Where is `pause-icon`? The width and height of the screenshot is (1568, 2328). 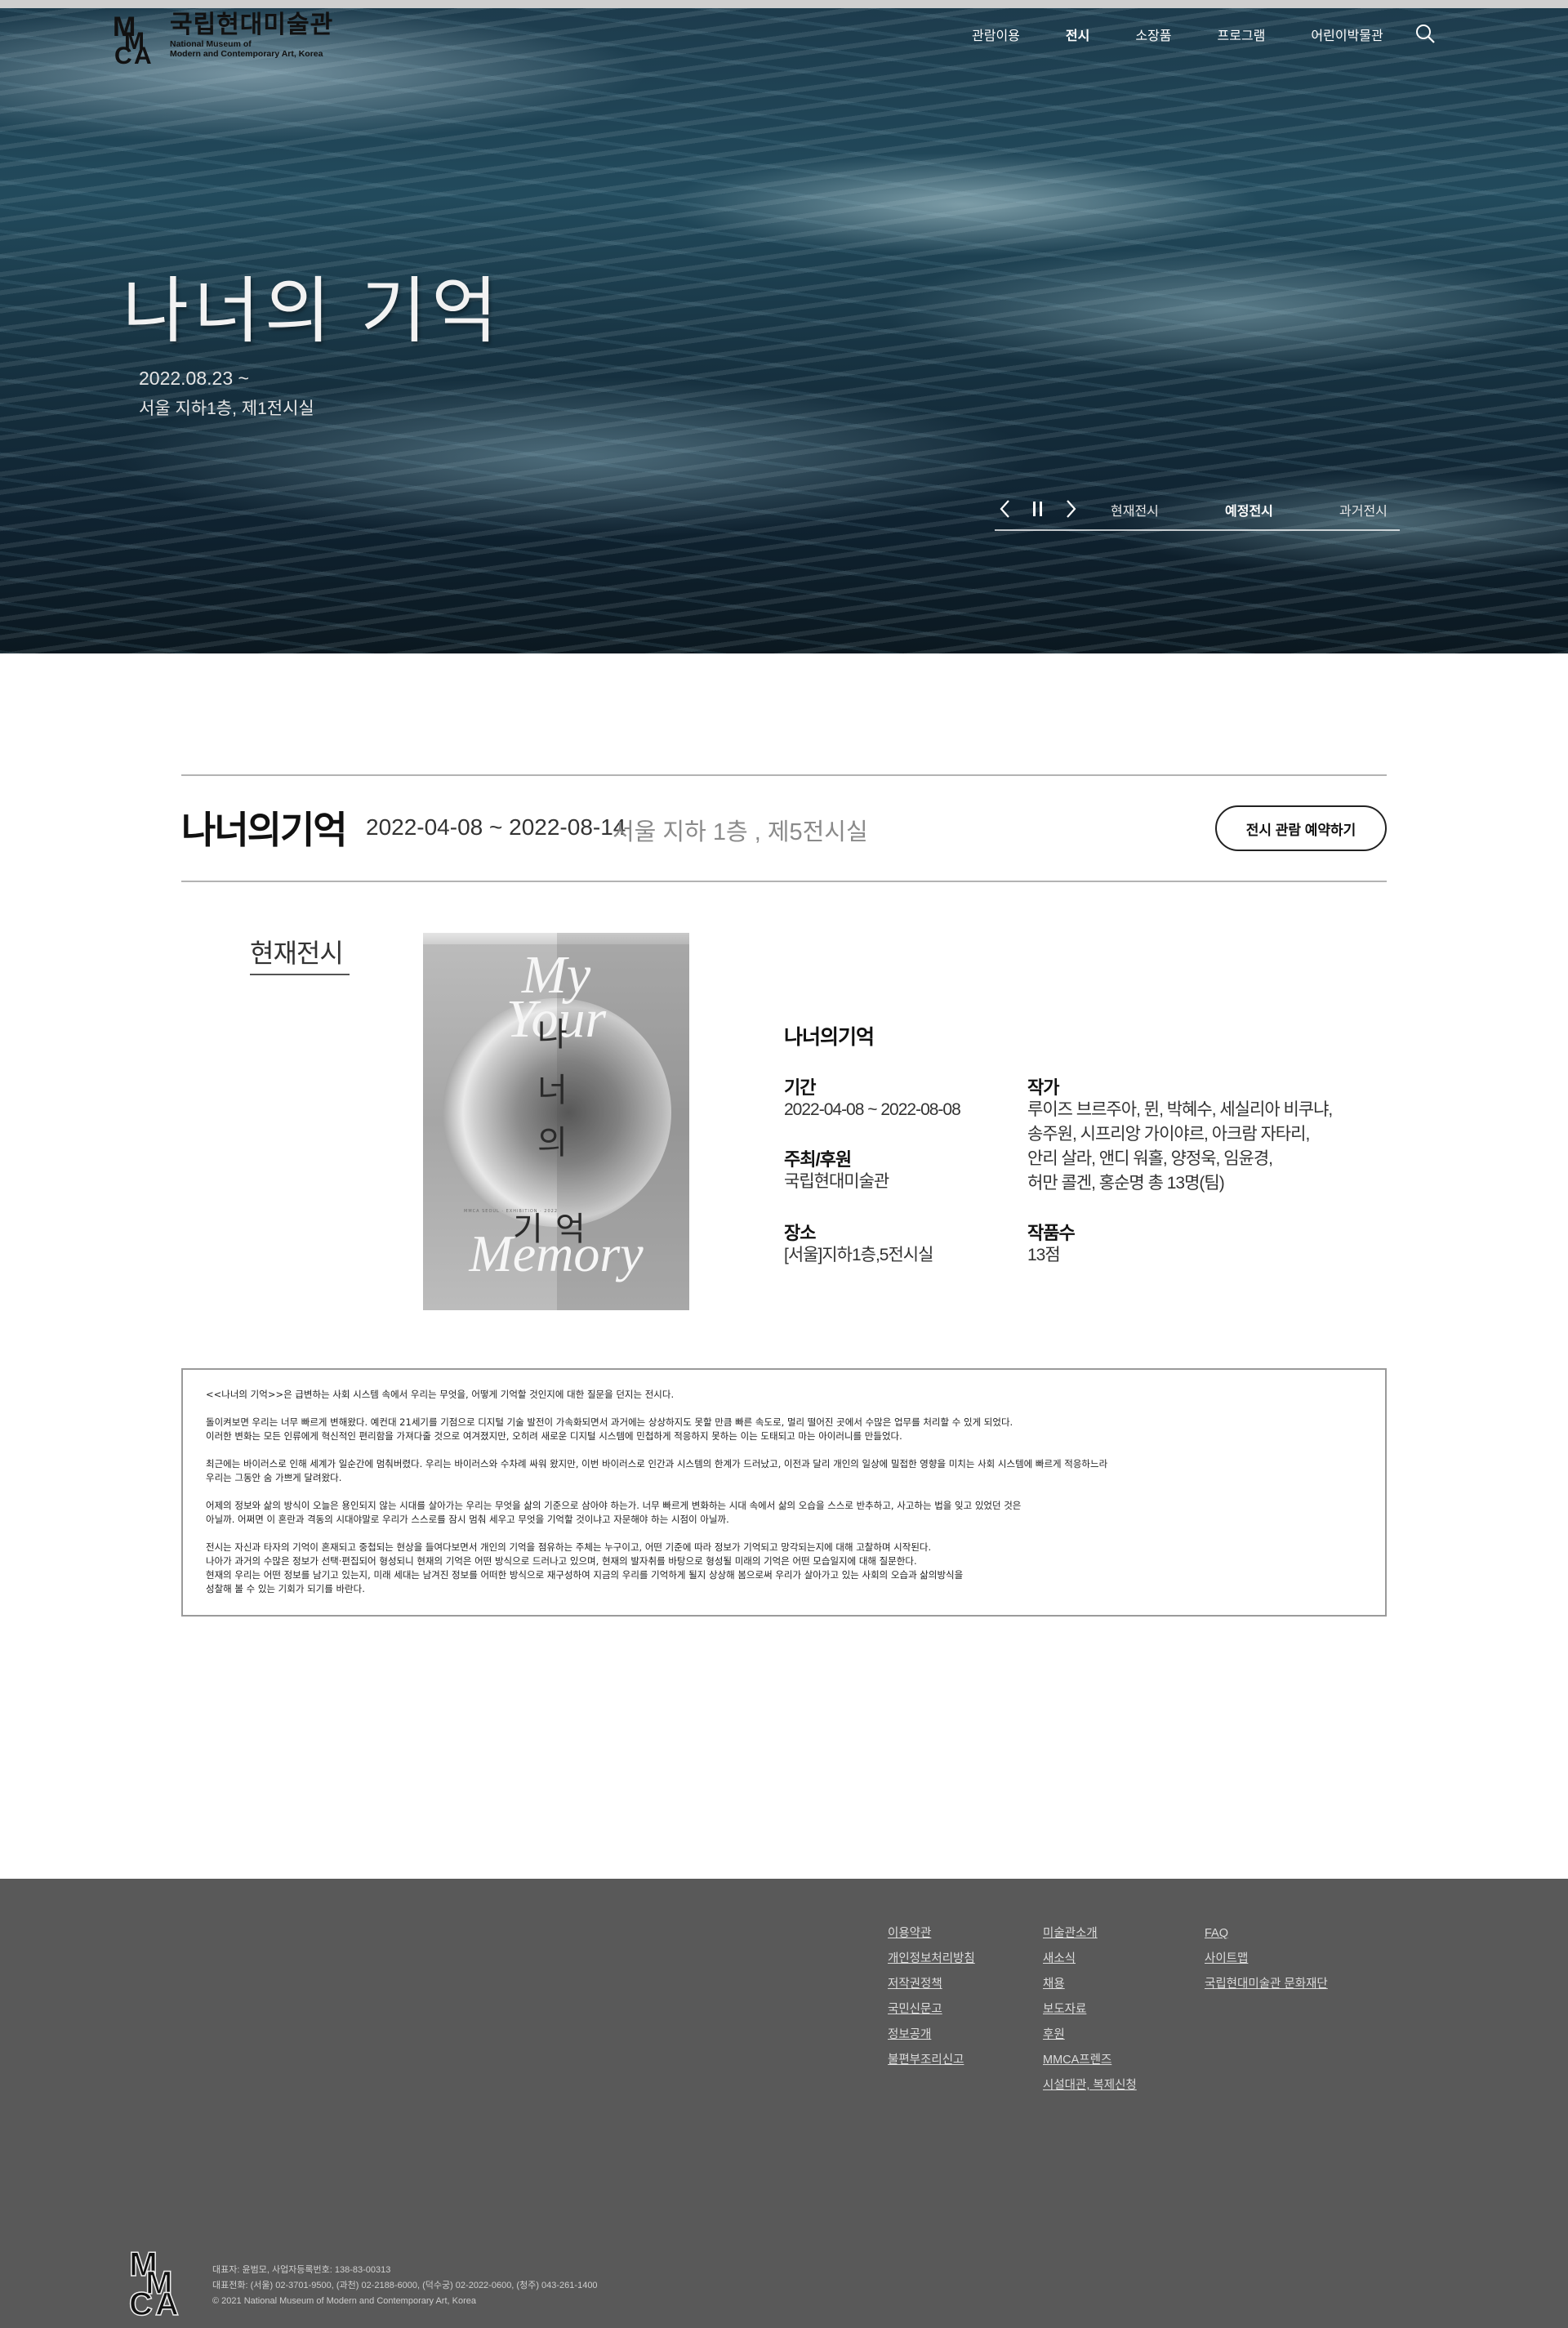
pause-icon is located at coordinates (1038, 509).